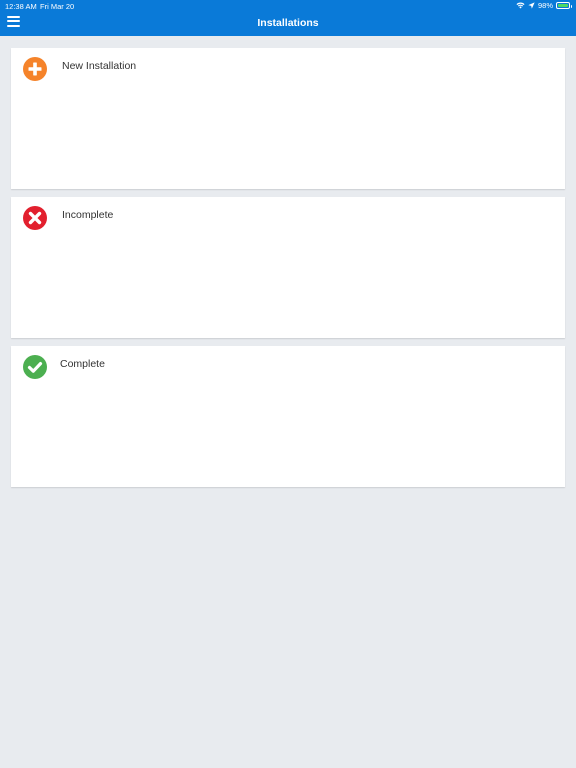 The image size is (576, 768). I want to click on card-label-incomplete: Incomplete, so click(88, 215).